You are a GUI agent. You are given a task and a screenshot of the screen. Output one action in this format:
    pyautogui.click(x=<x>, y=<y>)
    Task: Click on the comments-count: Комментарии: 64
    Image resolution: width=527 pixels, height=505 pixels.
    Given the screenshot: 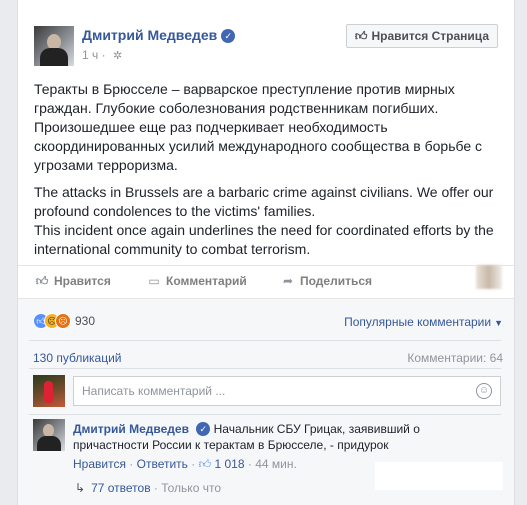 What is the action you would take?
    pyautogui.click(x=455, y=358)
    